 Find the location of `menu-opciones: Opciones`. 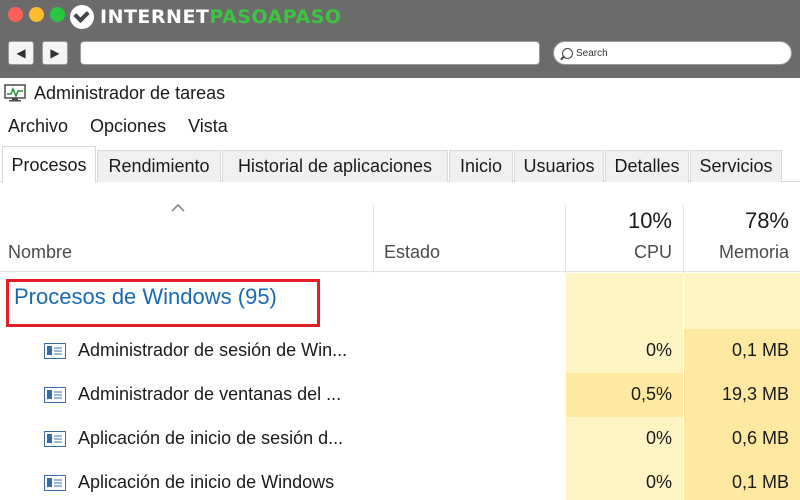

menu-opciones: Opciones is located at coordinates (128, 126).